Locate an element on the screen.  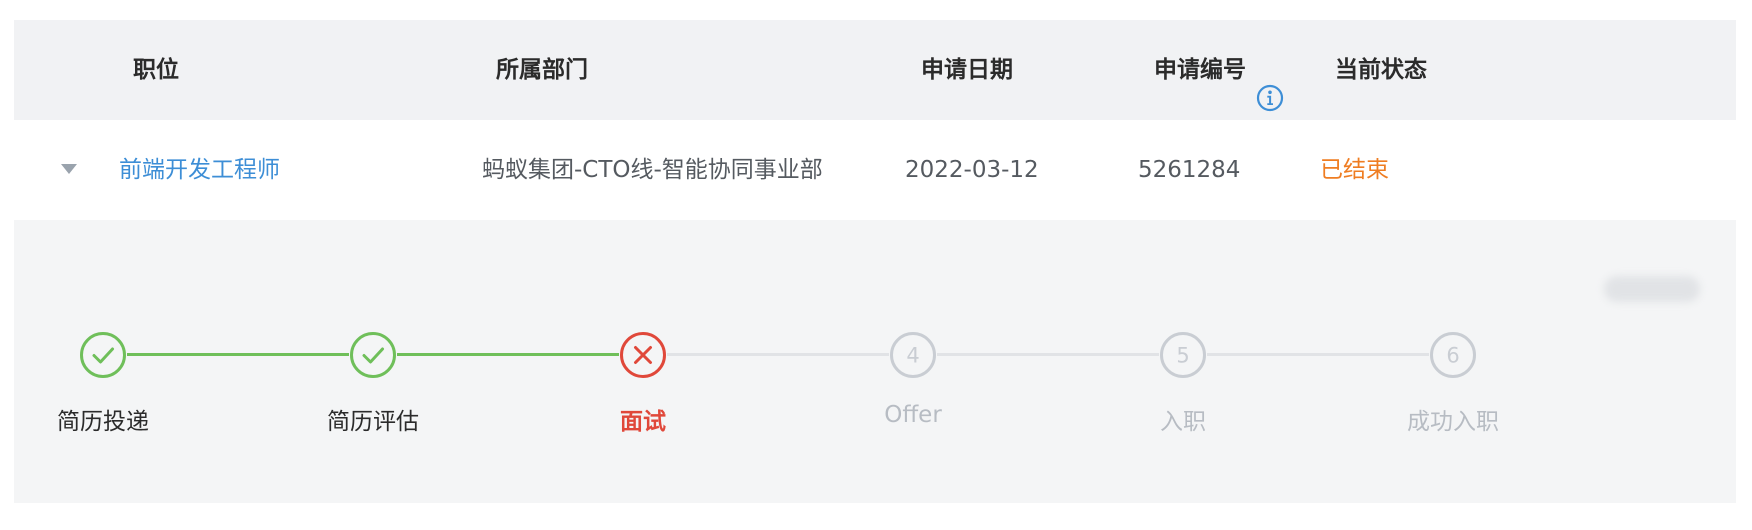
step-5-number: 5 is located at coordinates (1182, 356).